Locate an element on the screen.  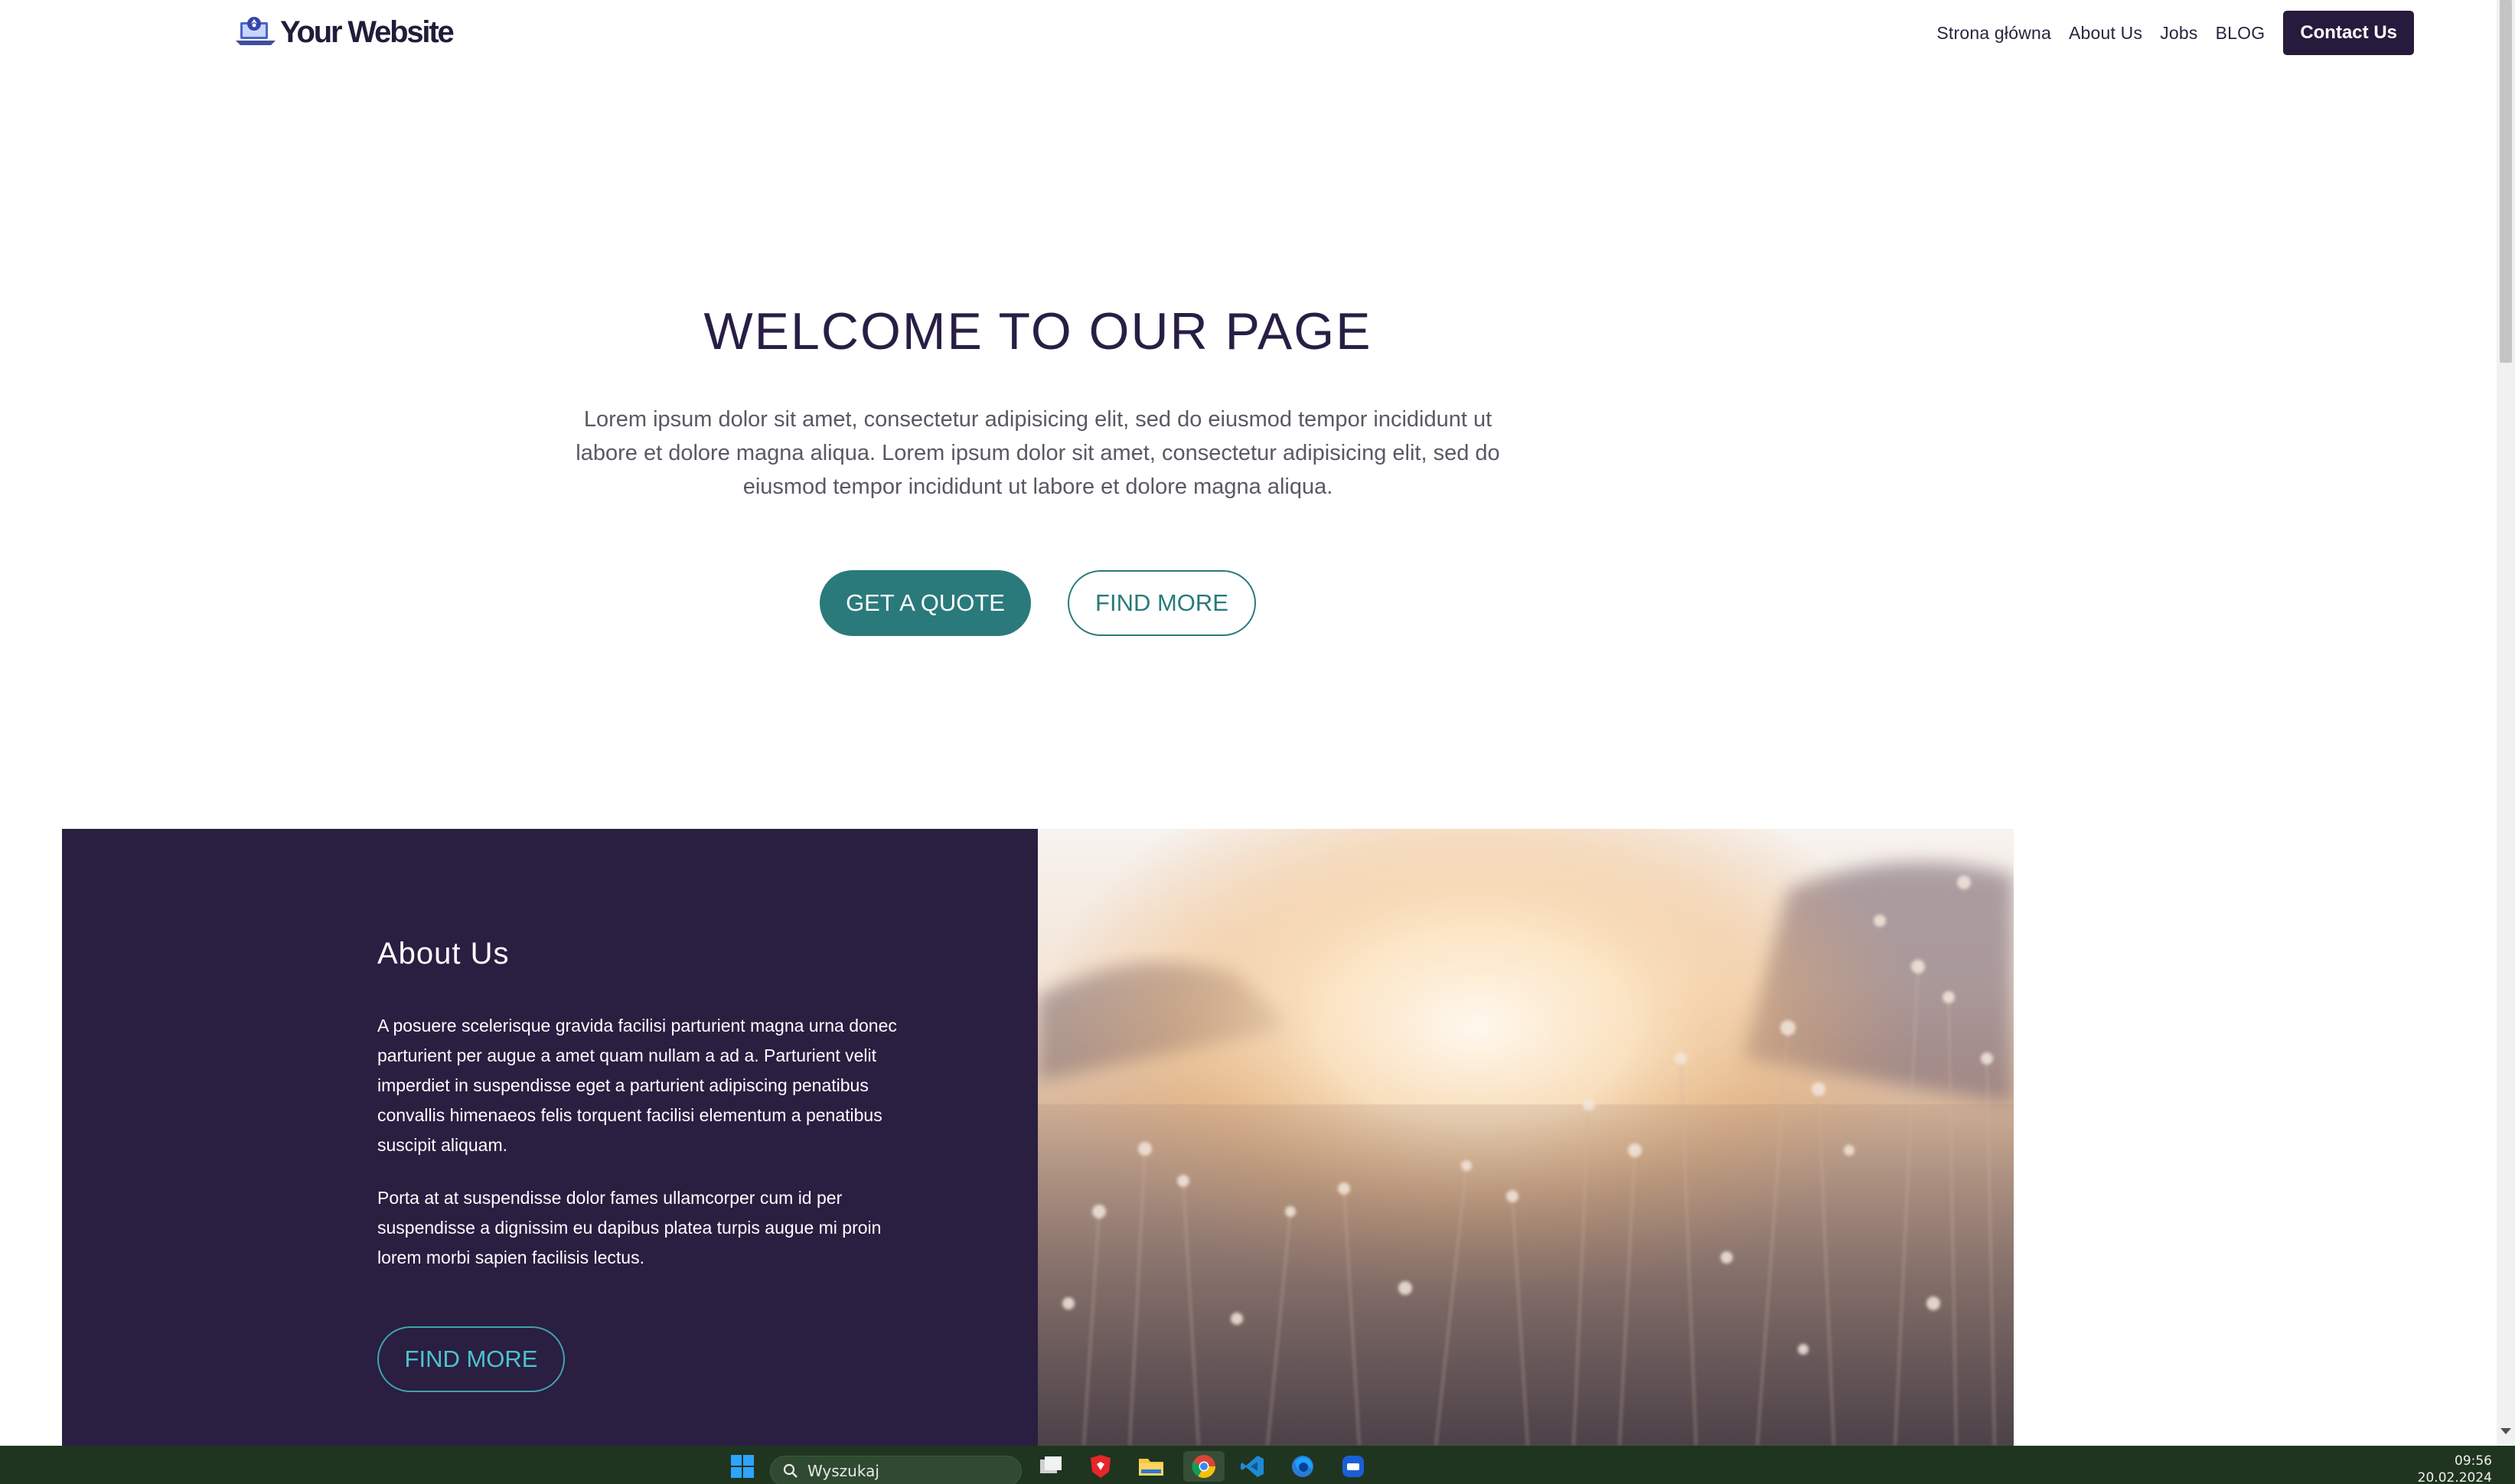
brand-name: Your Website is located at coordinates (367, 32).